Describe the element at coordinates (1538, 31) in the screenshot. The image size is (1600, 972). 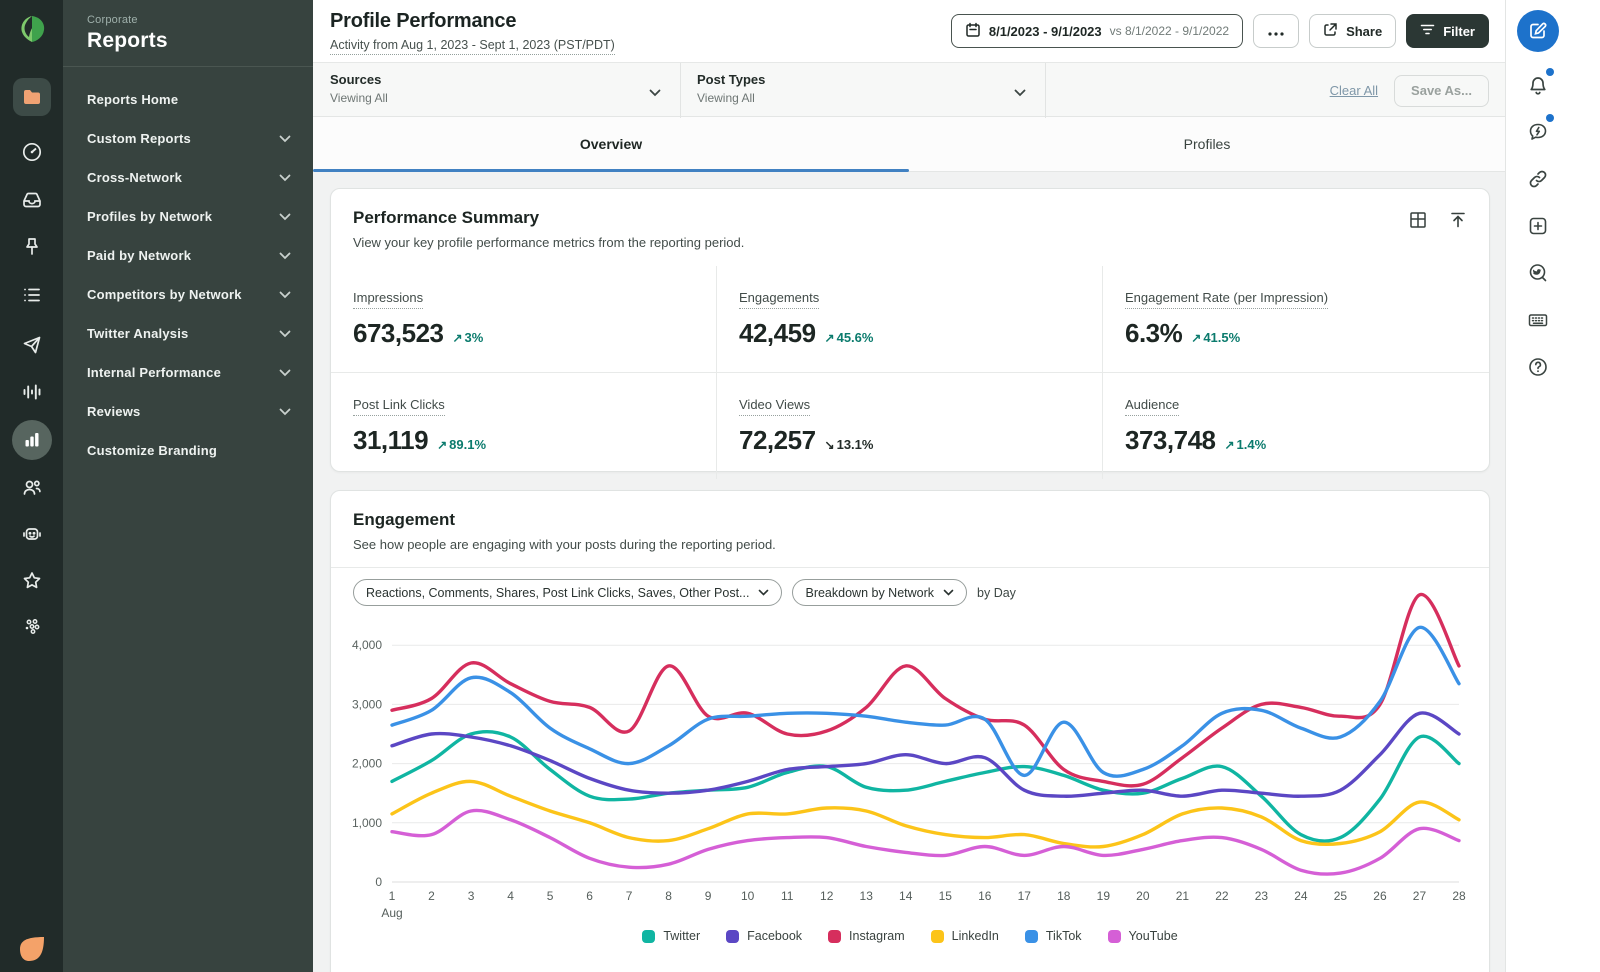
I see `compose-button` at that location.